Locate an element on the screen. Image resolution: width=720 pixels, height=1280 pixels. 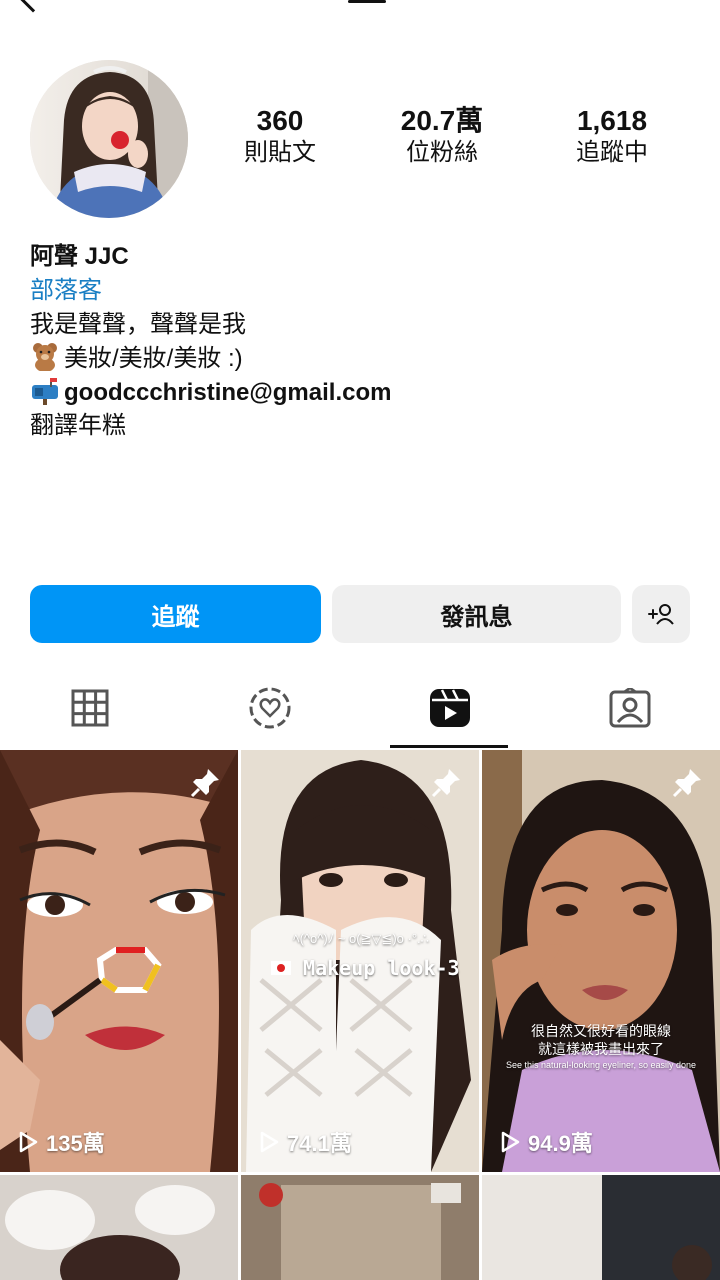
reel-caption-text: Makeup look-3 is located at coordinates (381, 968).